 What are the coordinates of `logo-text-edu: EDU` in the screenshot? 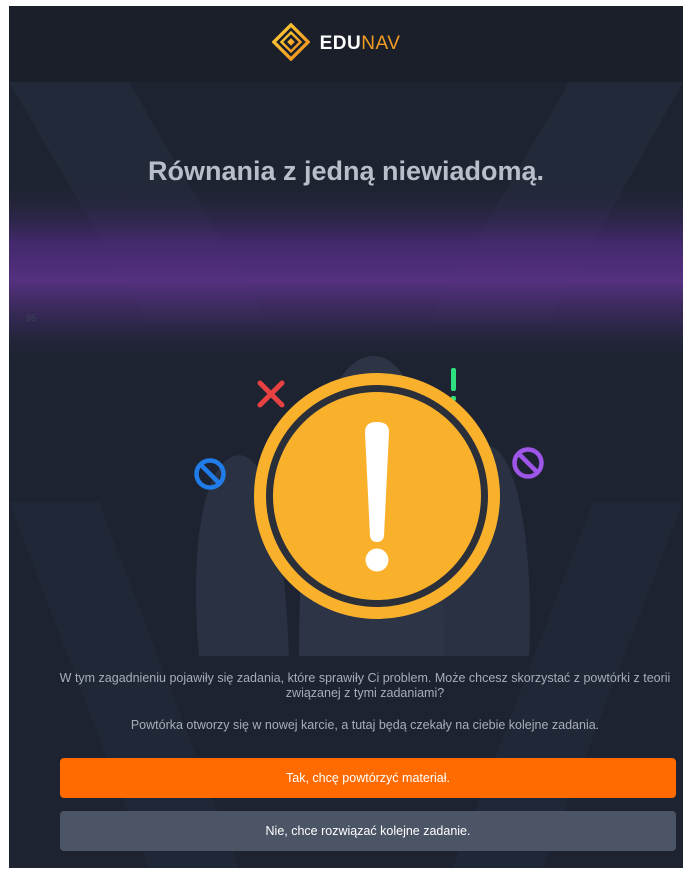 It's located at (340, 43).